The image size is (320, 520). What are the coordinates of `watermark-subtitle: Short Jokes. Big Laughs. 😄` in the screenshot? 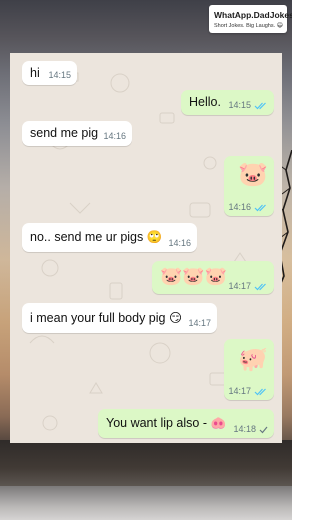 It's located at (248, 25).